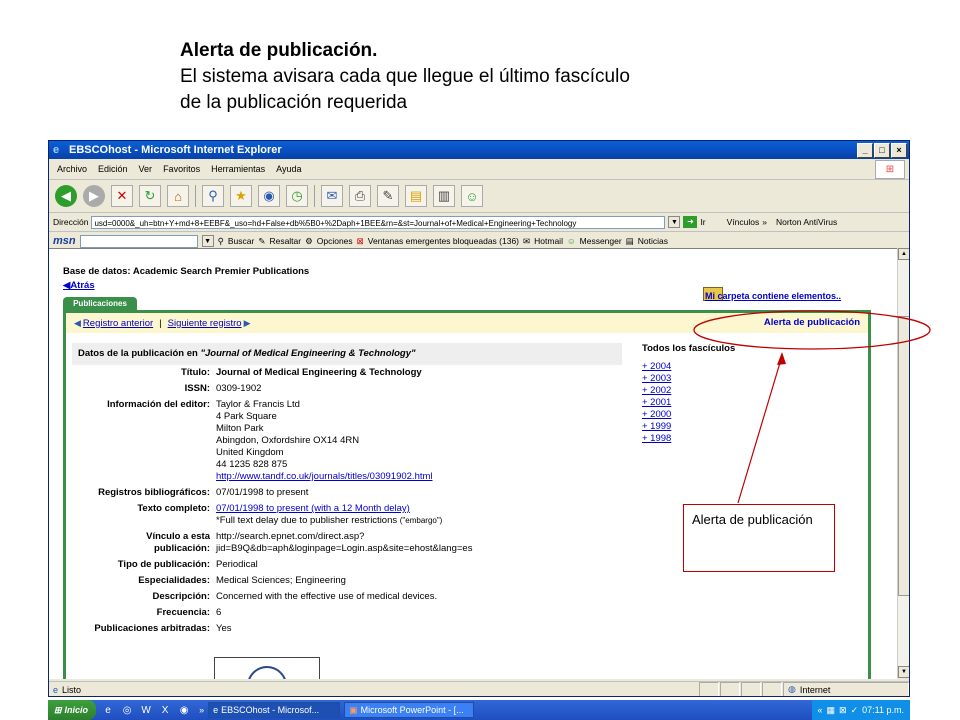 This screenshot has width=960, height=720. What do you see at coordinates (674, 222) in the screenshot?
I see `address-dropdown-icon: ▼` at bounding box center [674, 222].